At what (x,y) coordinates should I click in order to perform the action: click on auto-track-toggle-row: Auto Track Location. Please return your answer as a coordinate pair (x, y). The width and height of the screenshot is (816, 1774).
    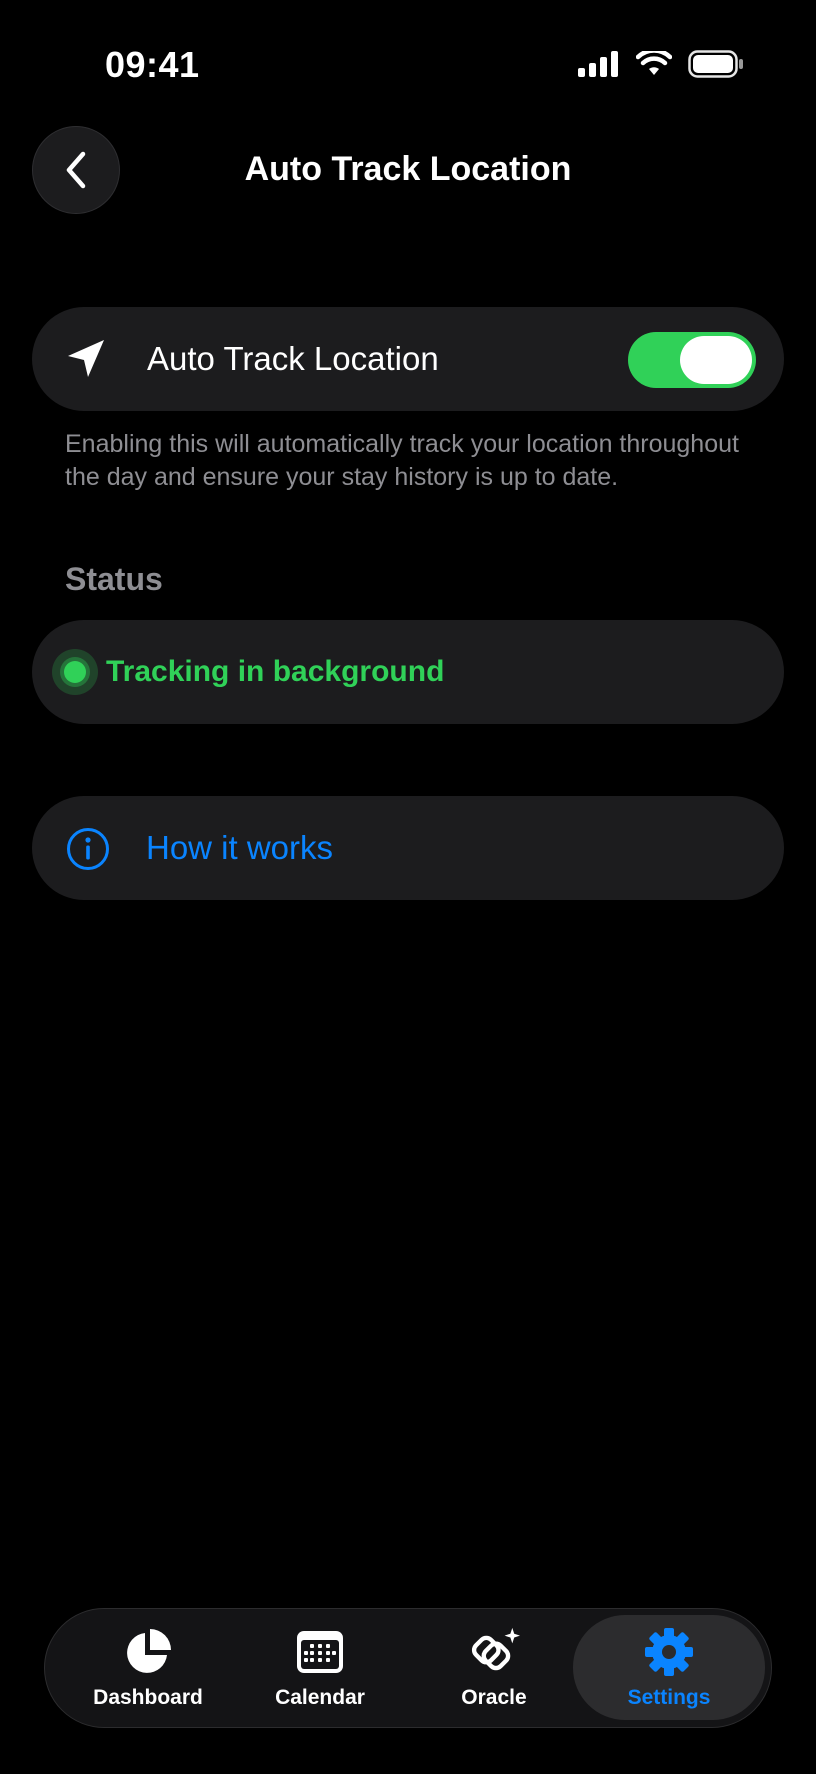
    Looking at the image, I should click on (408, 359).